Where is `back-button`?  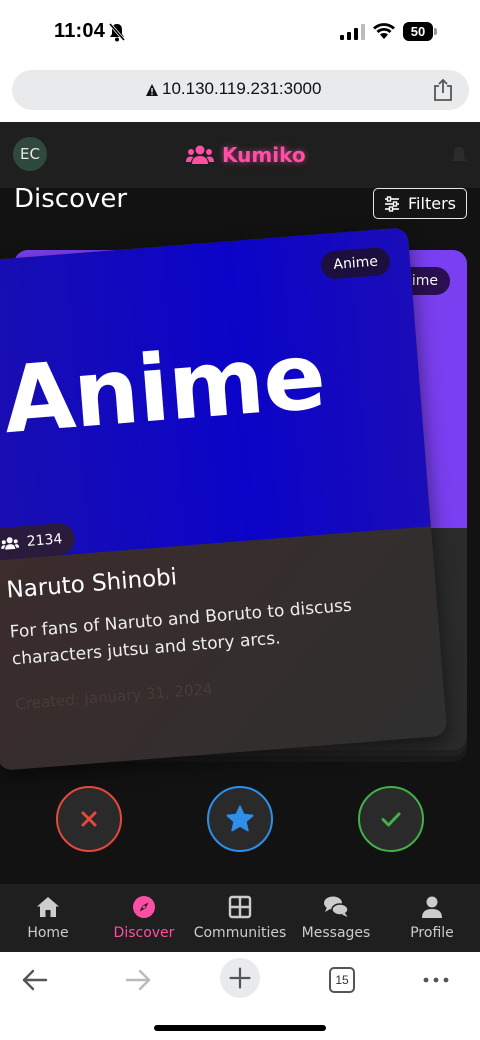 back-button is located at coordinates (35, 980).